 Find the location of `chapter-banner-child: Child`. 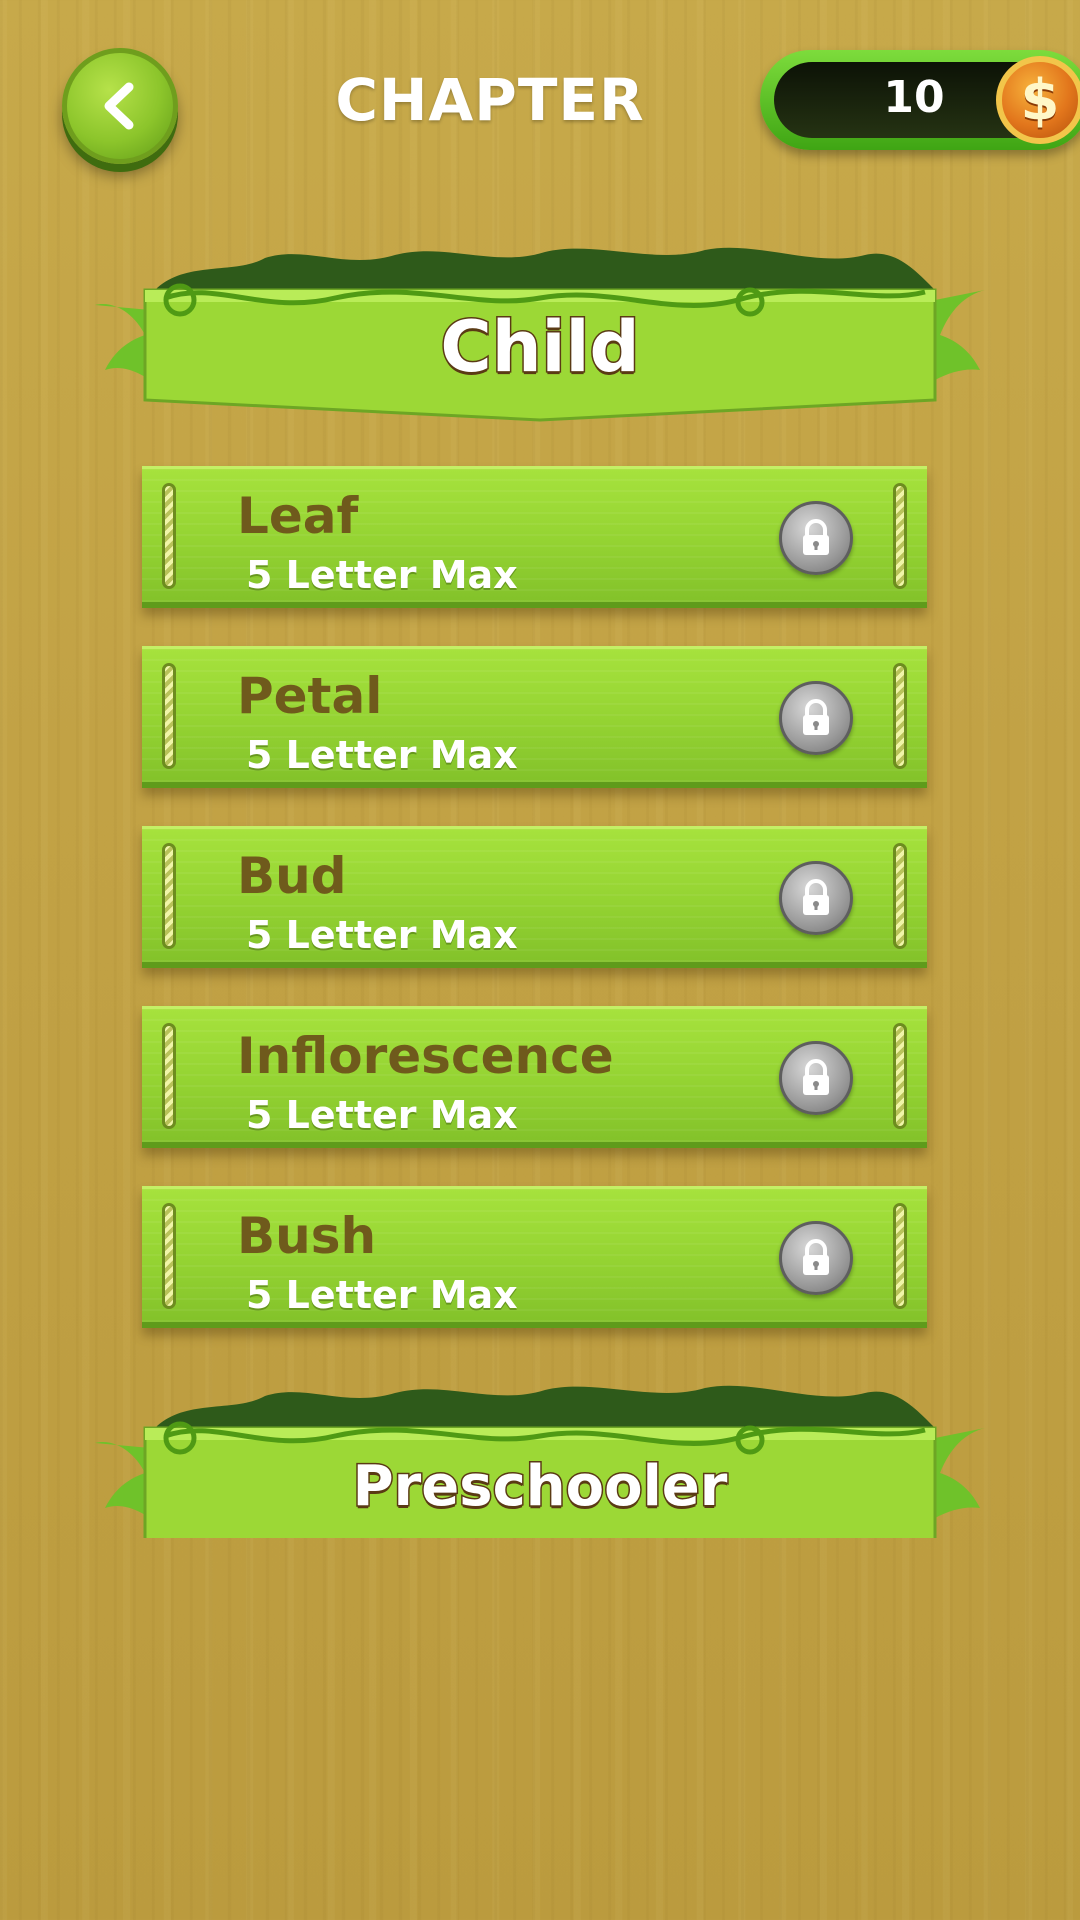

chapter-banner-child: Child is located at coordinates (540, 335).